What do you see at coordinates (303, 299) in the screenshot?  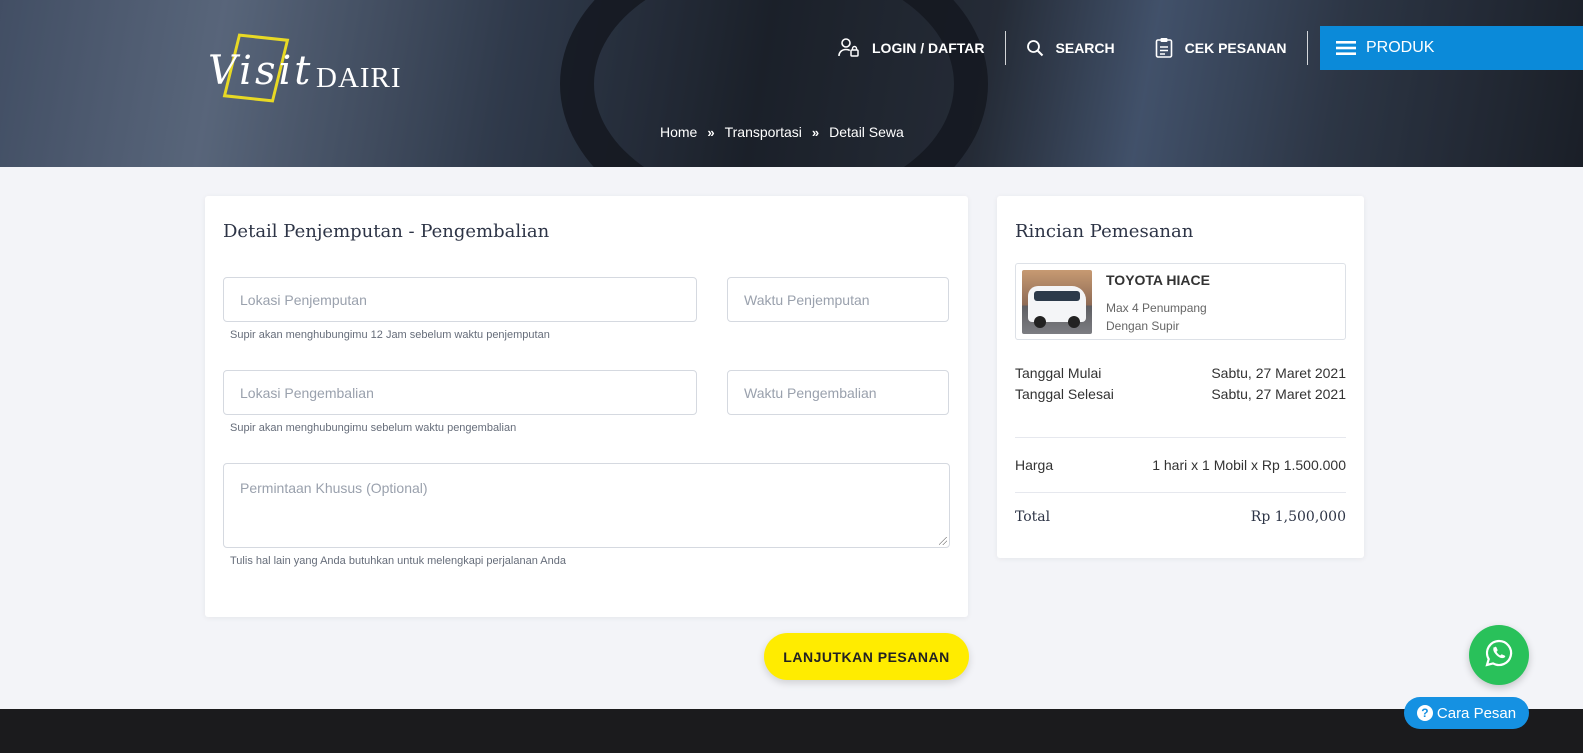 I see `pickup-location-placeholder: Lokasi Penjemputan` at bounding box center [303, 299].